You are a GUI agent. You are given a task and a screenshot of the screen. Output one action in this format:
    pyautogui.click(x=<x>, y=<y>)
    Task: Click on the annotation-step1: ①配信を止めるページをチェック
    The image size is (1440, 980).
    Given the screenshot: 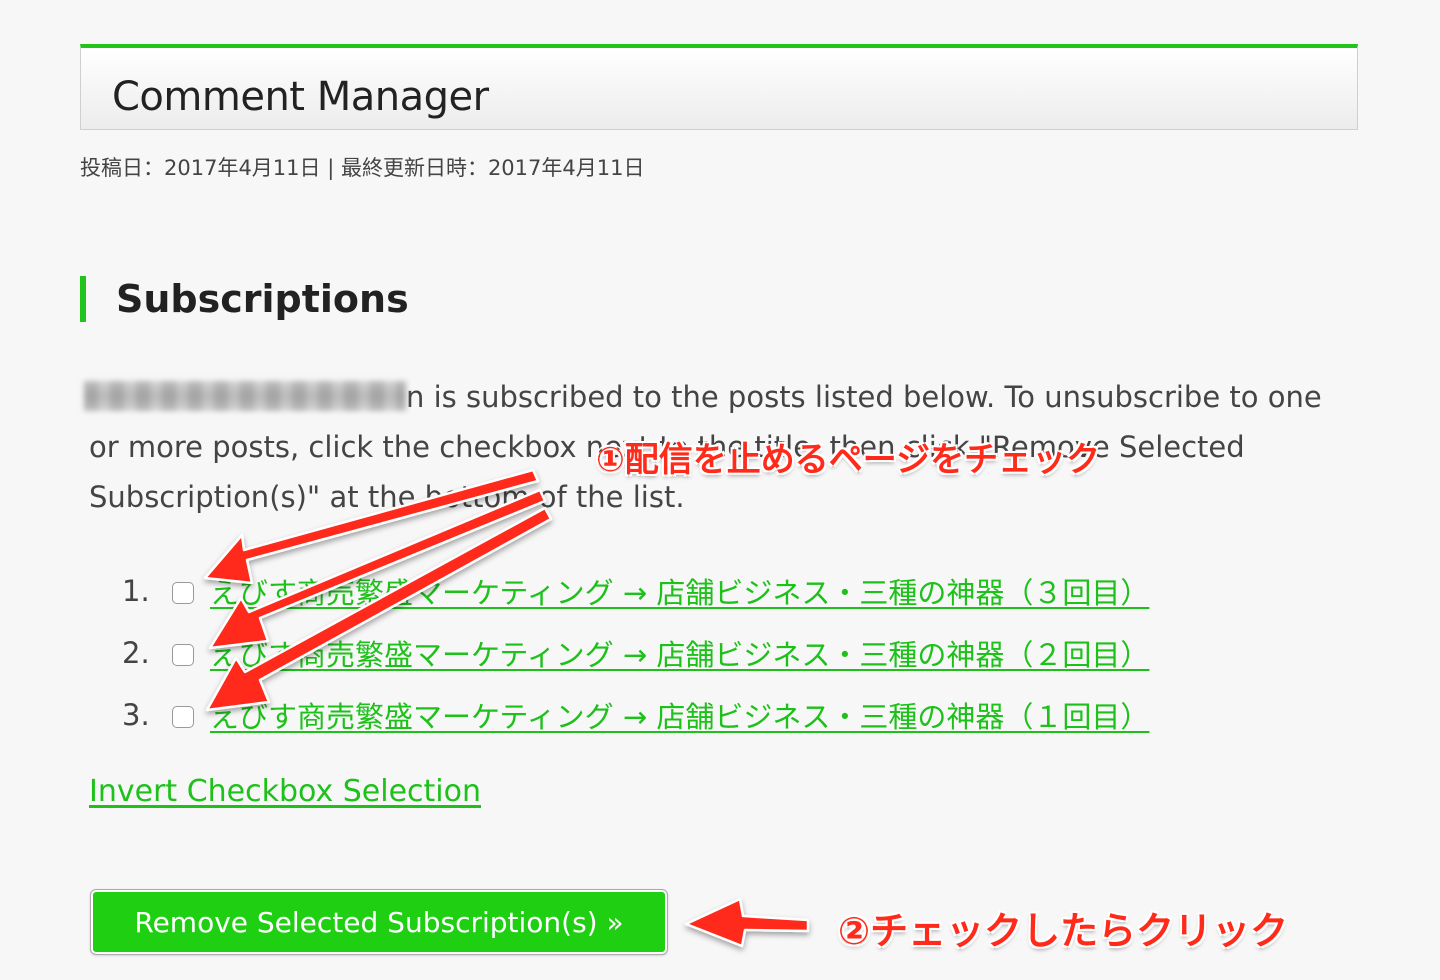 What is the action you would take?
    pyautogui.click(x=848, y=460)
    